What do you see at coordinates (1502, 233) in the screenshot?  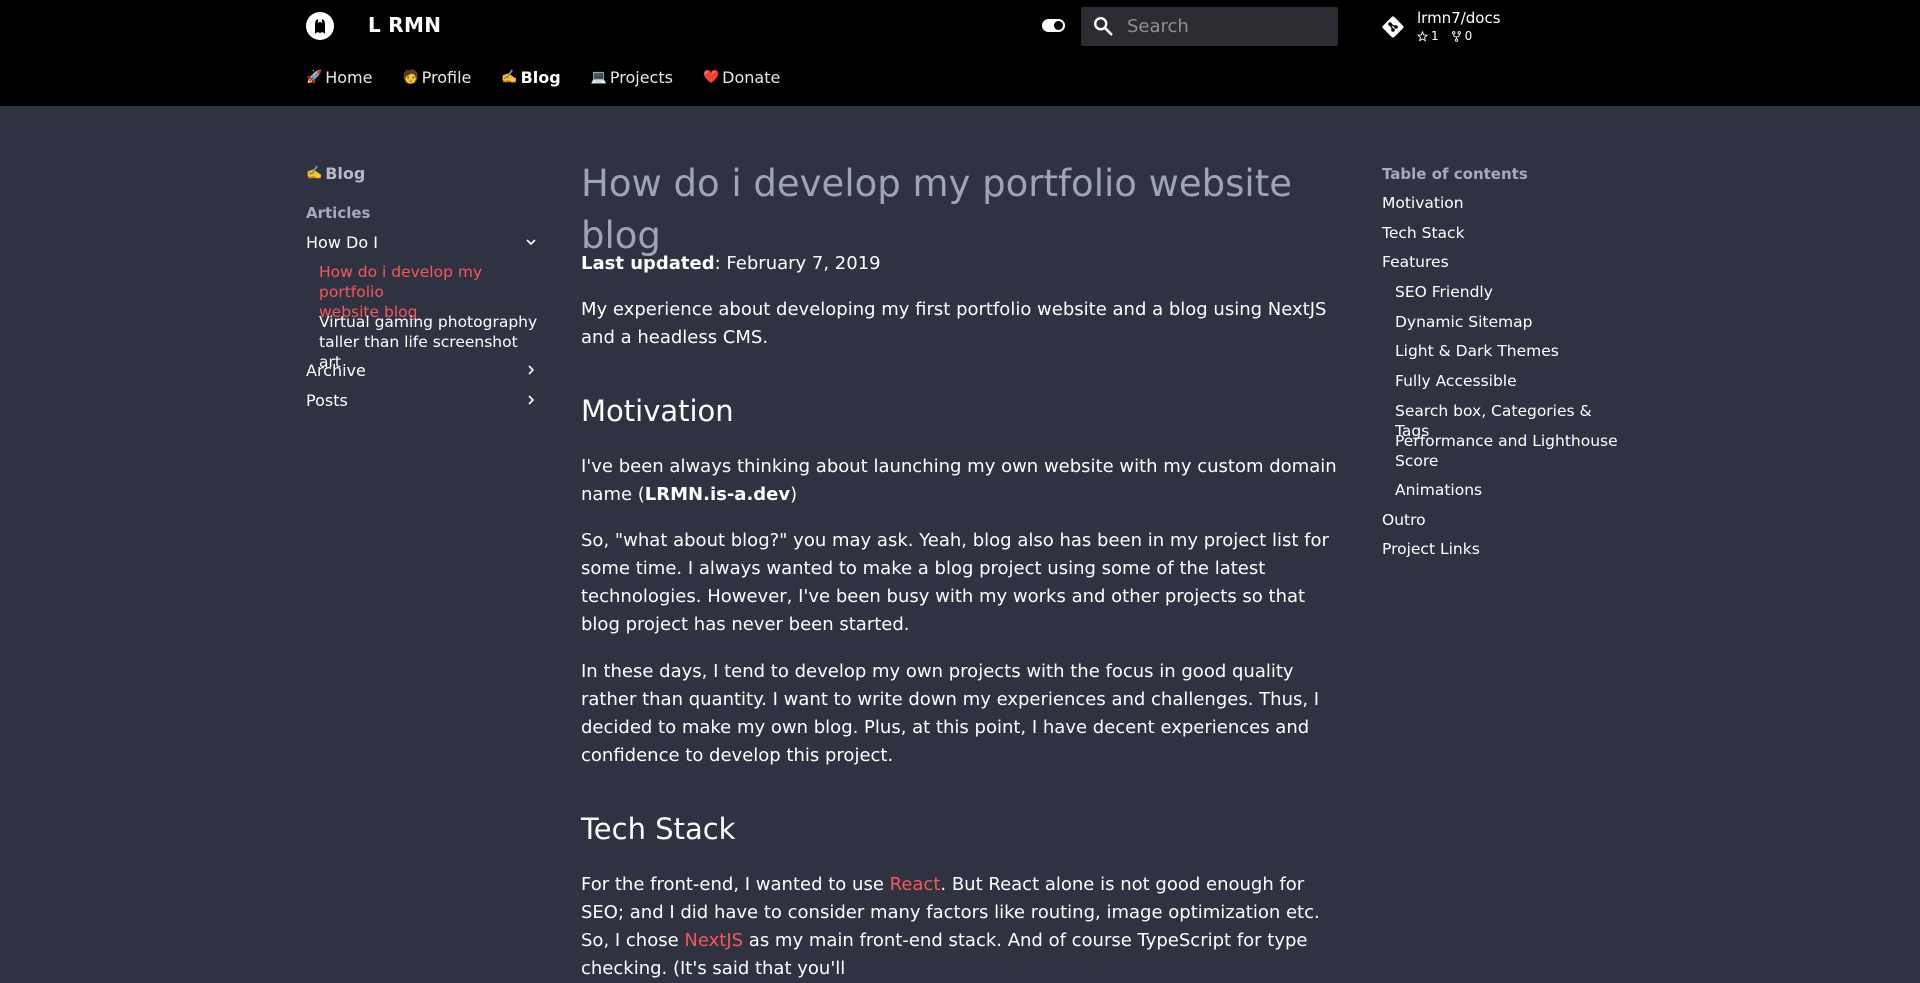 I see `toc-item-tech-stack: Tech Stack` at bounding box center [1502, 233].